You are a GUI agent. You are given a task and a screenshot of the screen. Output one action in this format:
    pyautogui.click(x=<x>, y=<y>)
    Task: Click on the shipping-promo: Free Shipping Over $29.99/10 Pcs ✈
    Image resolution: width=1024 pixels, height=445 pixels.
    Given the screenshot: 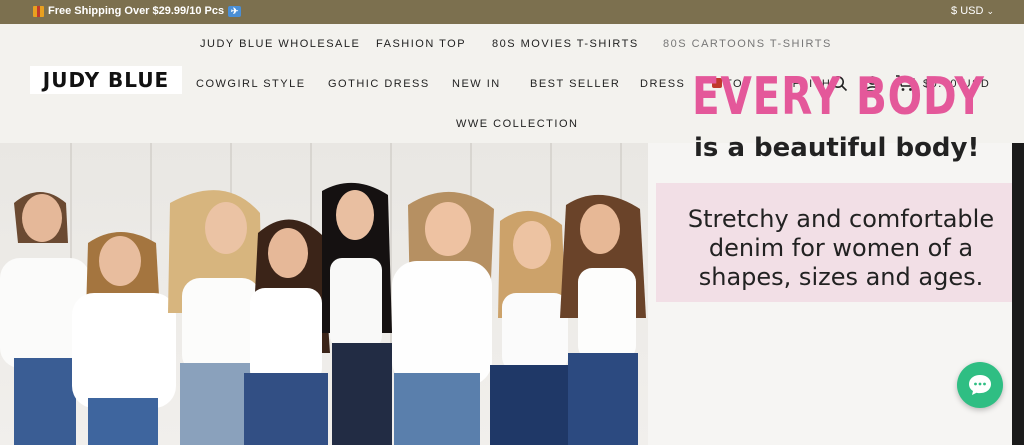 What is the action you would take?
    pyautogui.click(x=137, y=11)
    